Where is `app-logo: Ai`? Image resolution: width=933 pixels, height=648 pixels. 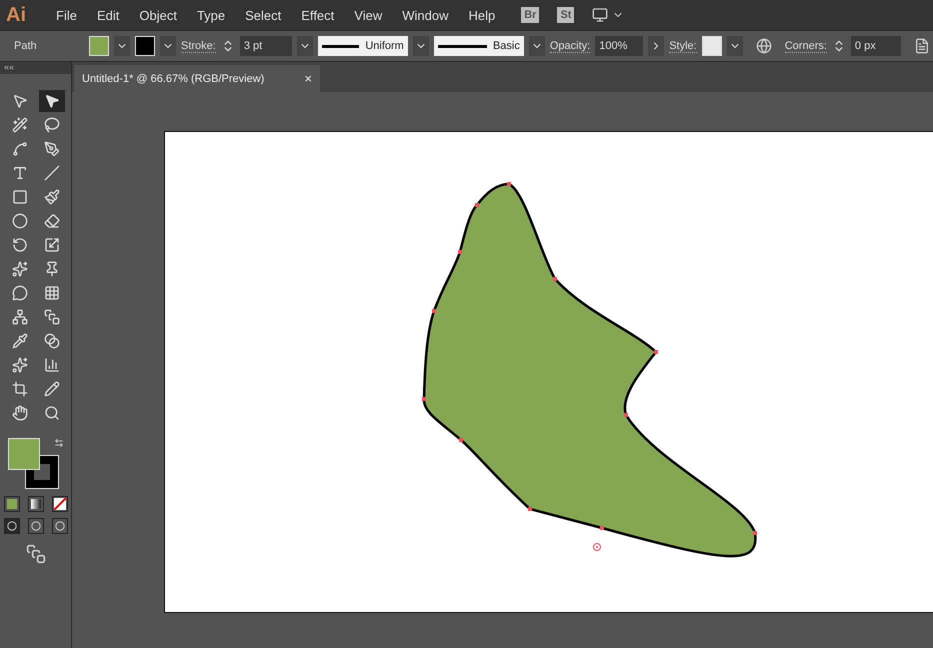 app-logo: Ai is located at coordinates (16, 15).